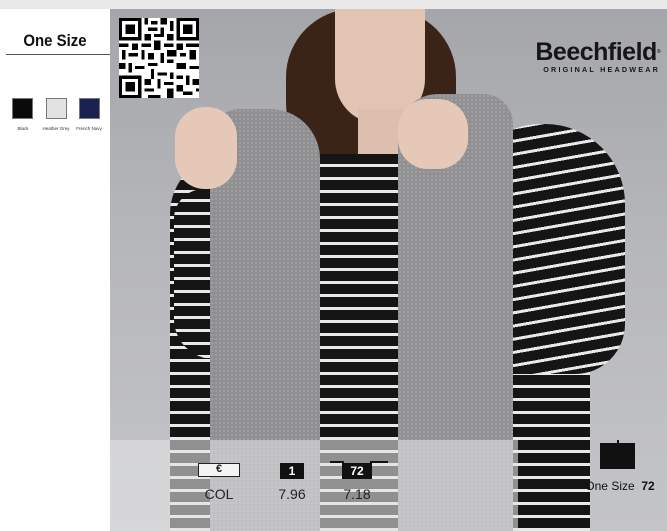 The image size is (667, 531). I want to click on size-title: One Size, so click(55, 40).